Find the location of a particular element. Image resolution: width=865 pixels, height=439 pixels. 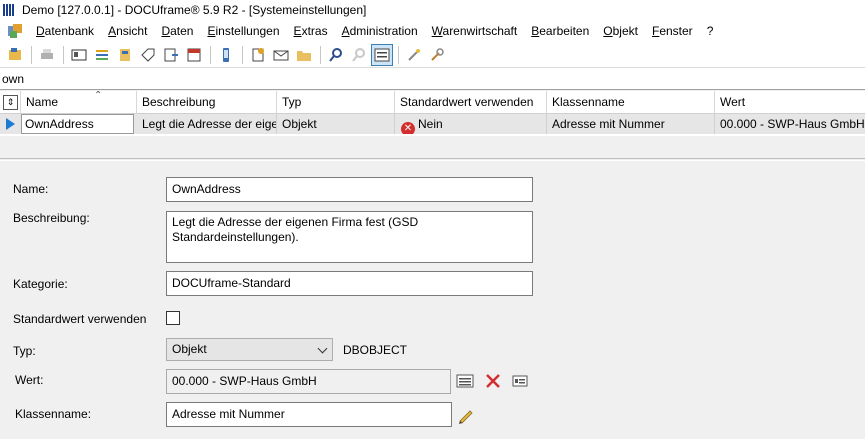

filter-input is located at coordinates (432, 79).